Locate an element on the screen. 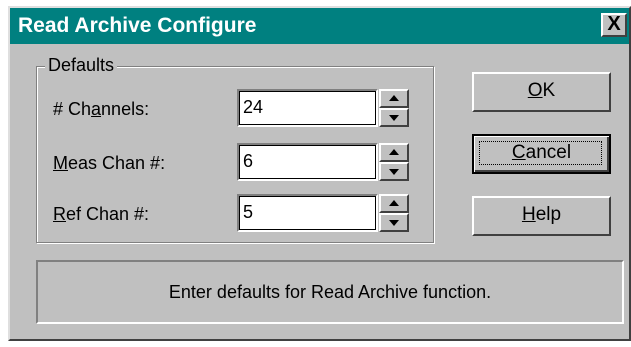 This screenshot has height=347, width=631. close-icon: X is located at coordinates (614, 25).